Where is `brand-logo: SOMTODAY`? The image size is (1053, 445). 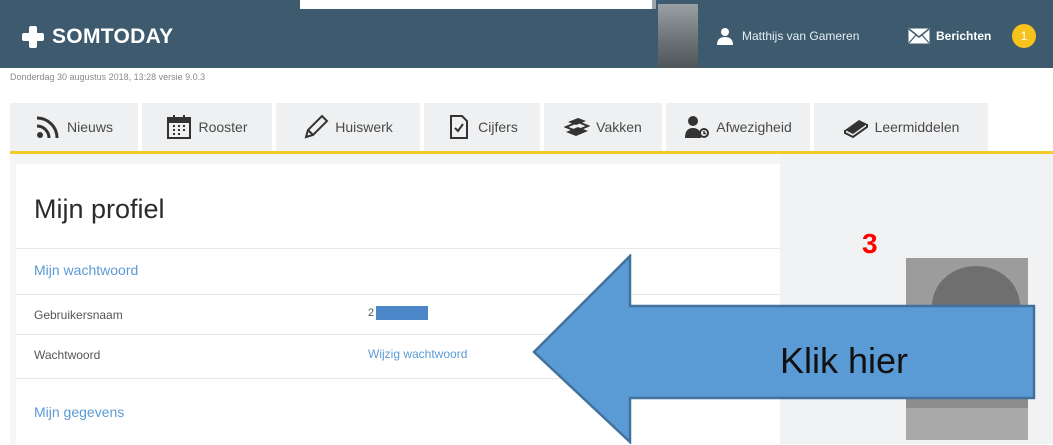
brand-logo: SOMTODAY is located at coordinates (96, 37).